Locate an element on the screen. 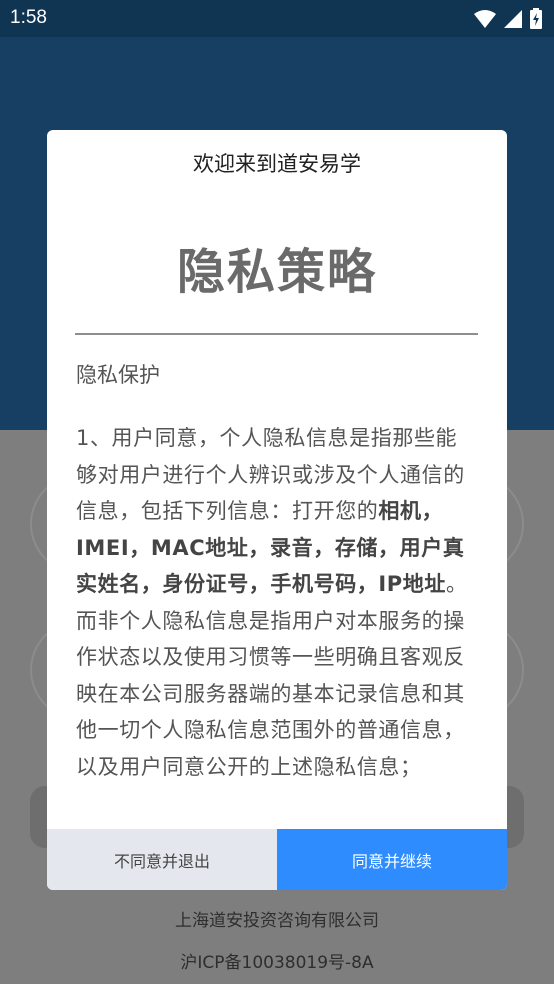 The height and width of the screenshot is (984, 554). footer-icp-number: 沪ICP备10038019号-8A is located at coordinates (277, 963).